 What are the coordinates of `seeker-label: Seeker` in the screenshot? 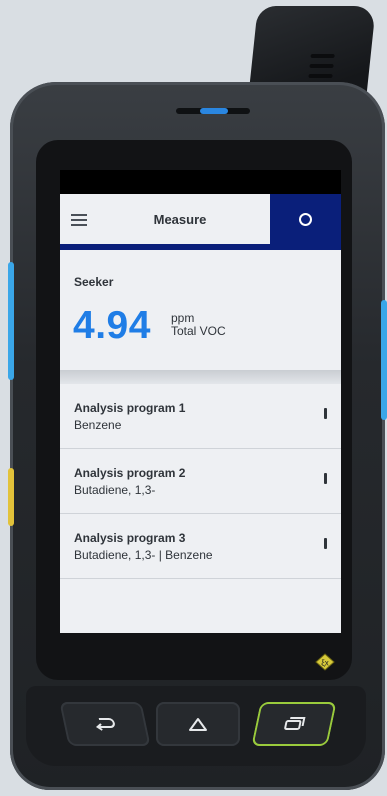 It's located at (94, 282).